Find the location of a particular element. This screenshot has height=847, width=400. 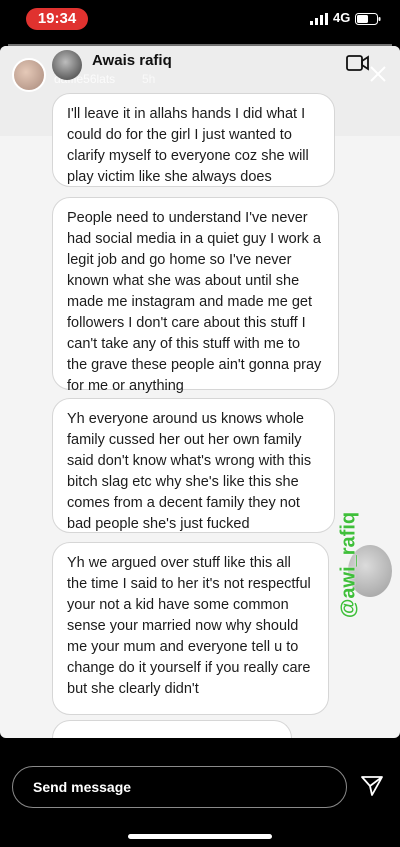

paper-plane-icon is located at coordinates (372, 786).